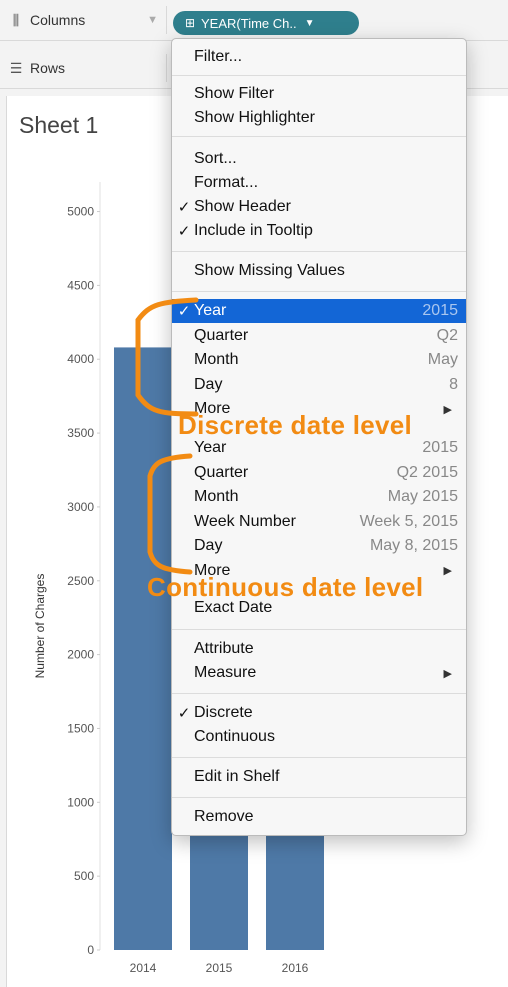  Describe the element at coordinates (295, 968) in the screenshot. I see `x-tick-label: 2016` at that location.